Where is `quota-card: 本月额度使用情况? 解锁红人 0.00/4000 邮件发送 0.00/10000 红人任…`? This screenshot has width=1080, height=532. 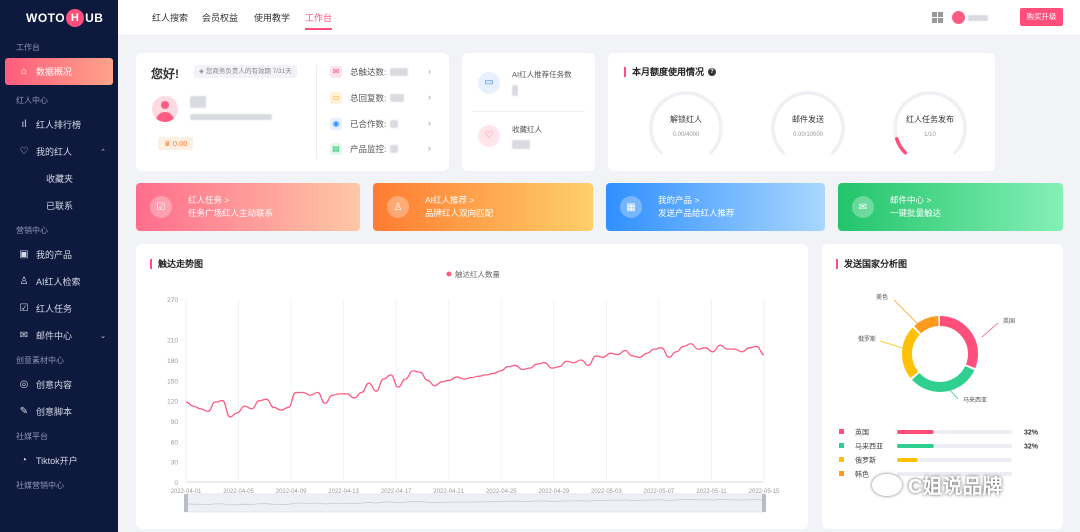 quota-card: 本月额度使用情况? 解锁红人 0.00/4000 邮件发送 0.00/10000 红人任… is located at coordinates (801, 112).